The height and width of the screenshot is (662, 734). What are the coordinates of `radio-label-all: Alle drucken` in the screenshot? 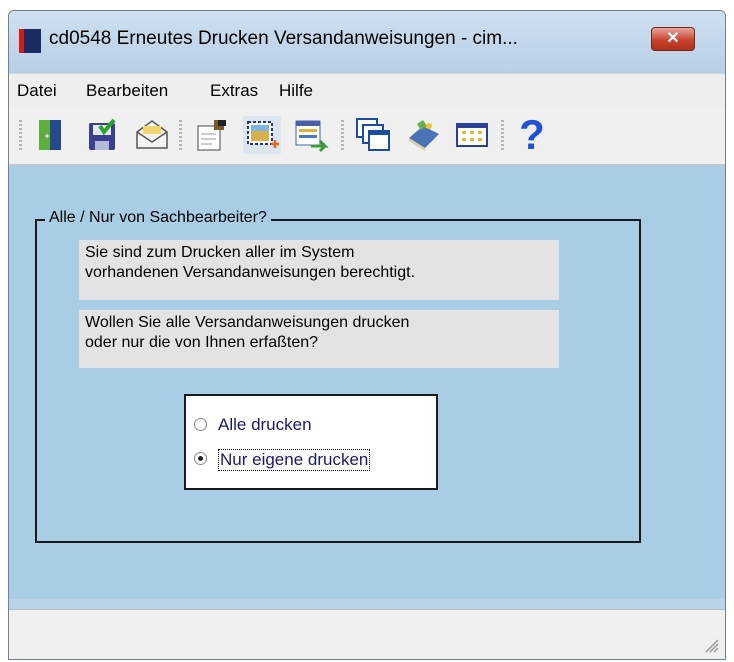 It's located at (265, 425).